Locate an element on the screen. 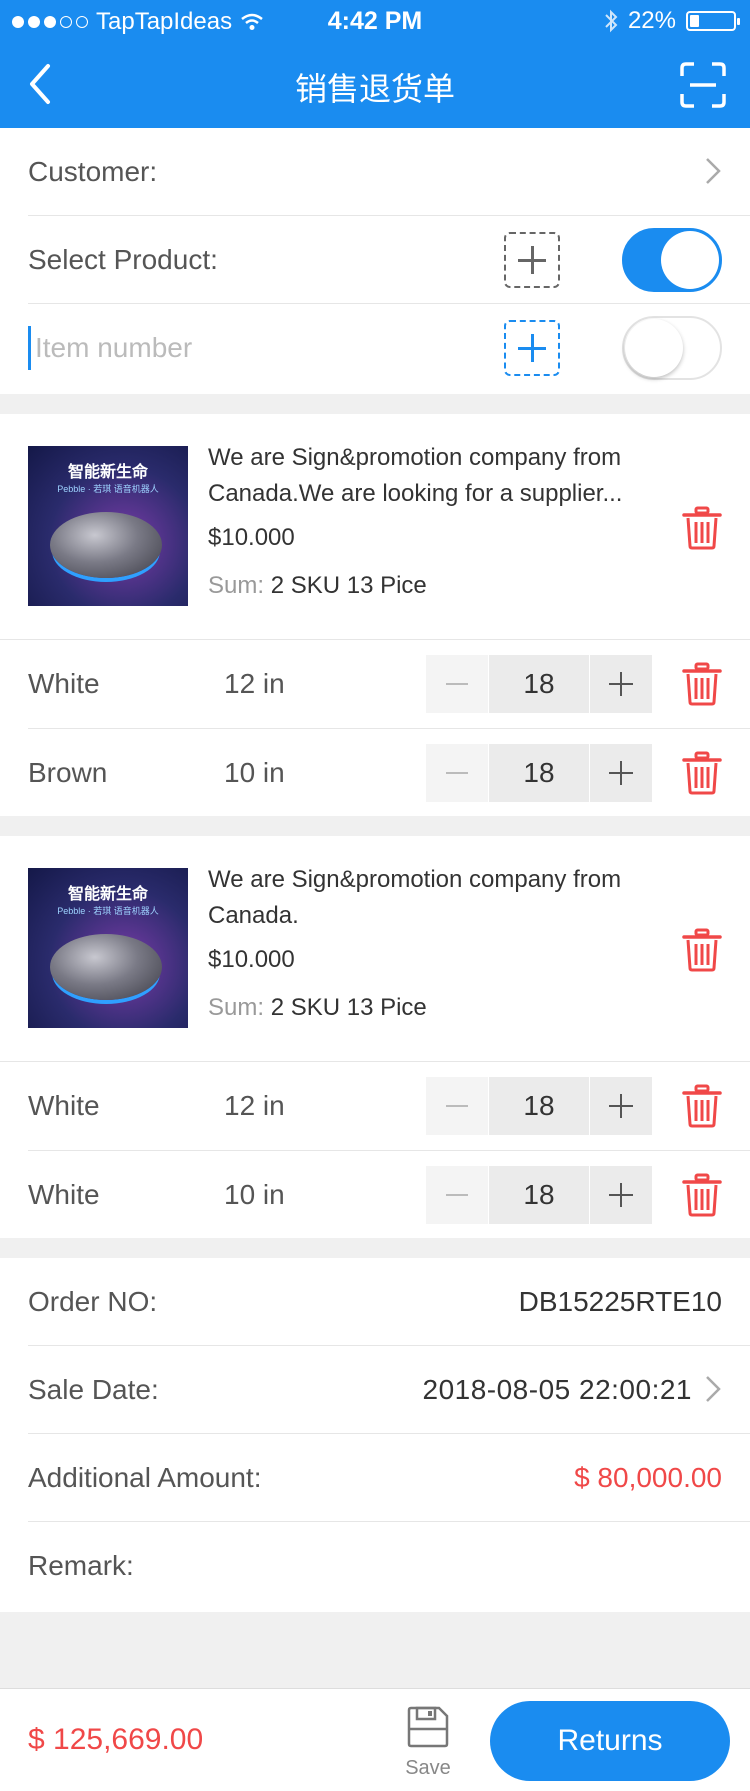 This screenshot has width=750, height=1791. battery-level is located at coordinates (694, 21).